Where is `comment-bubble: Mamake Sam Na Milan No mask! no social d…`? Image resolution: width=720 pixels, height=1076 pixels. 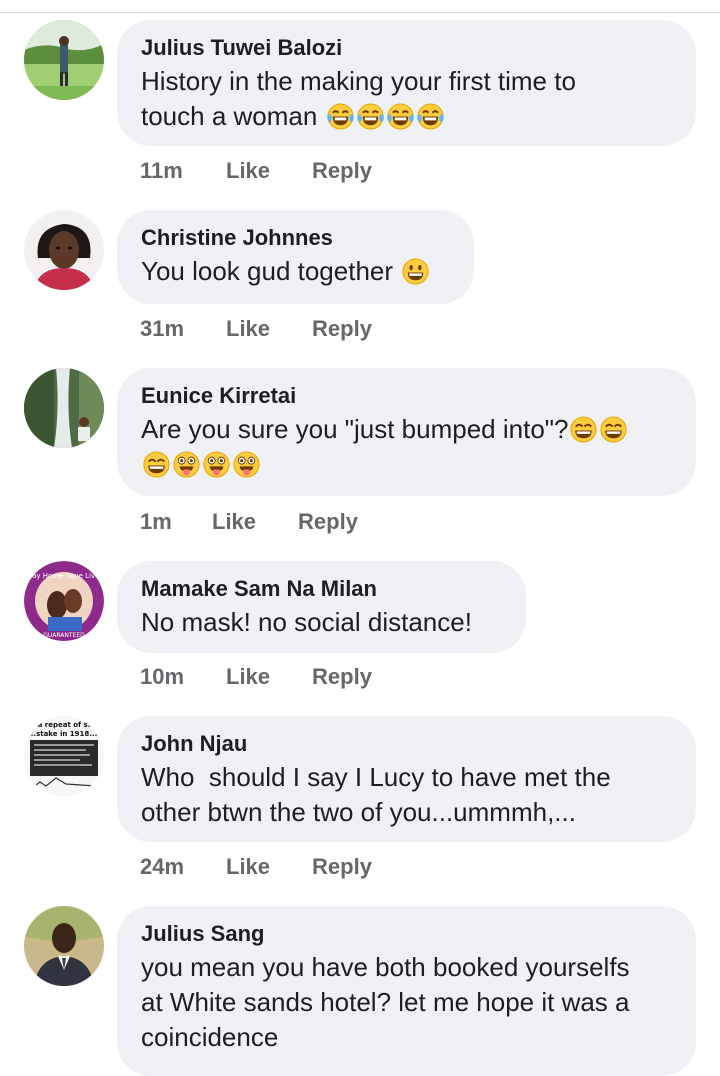
comment-bubble: Mamake Sam Na Milan No mask! no social d… is located at coordinates (321, 607).